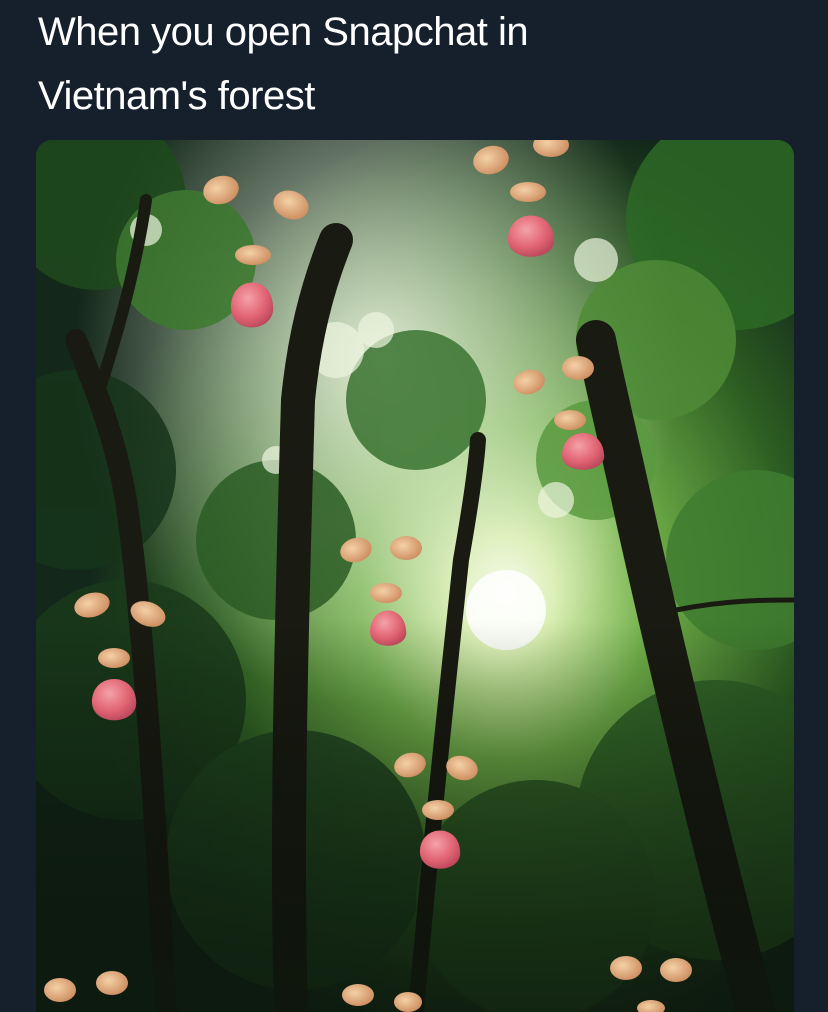 The image size is (828, 1012). Describe the element at coordinates (283, 32) in the screenshot. I see `caption-line-1: When you open Snapchat in` at that location.